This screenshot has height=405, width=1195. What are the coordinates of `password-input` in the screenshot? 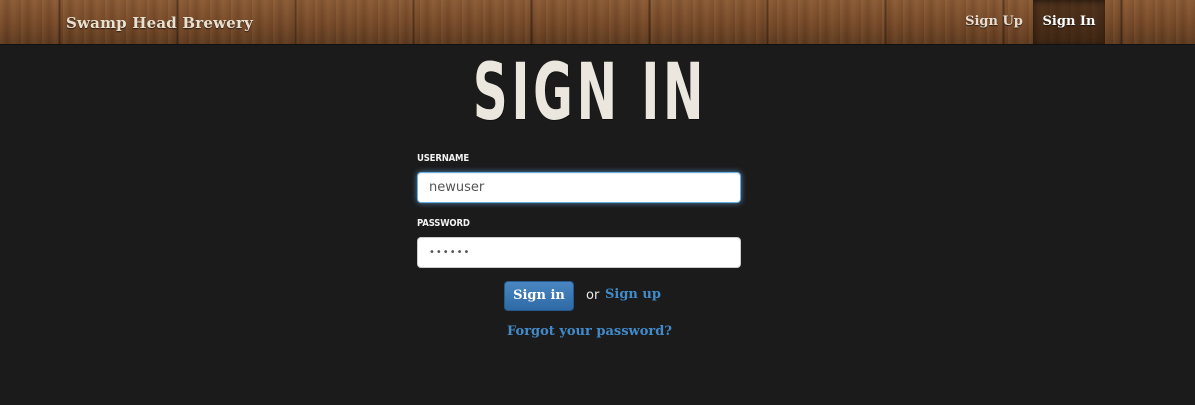 It's located at (579, 252).